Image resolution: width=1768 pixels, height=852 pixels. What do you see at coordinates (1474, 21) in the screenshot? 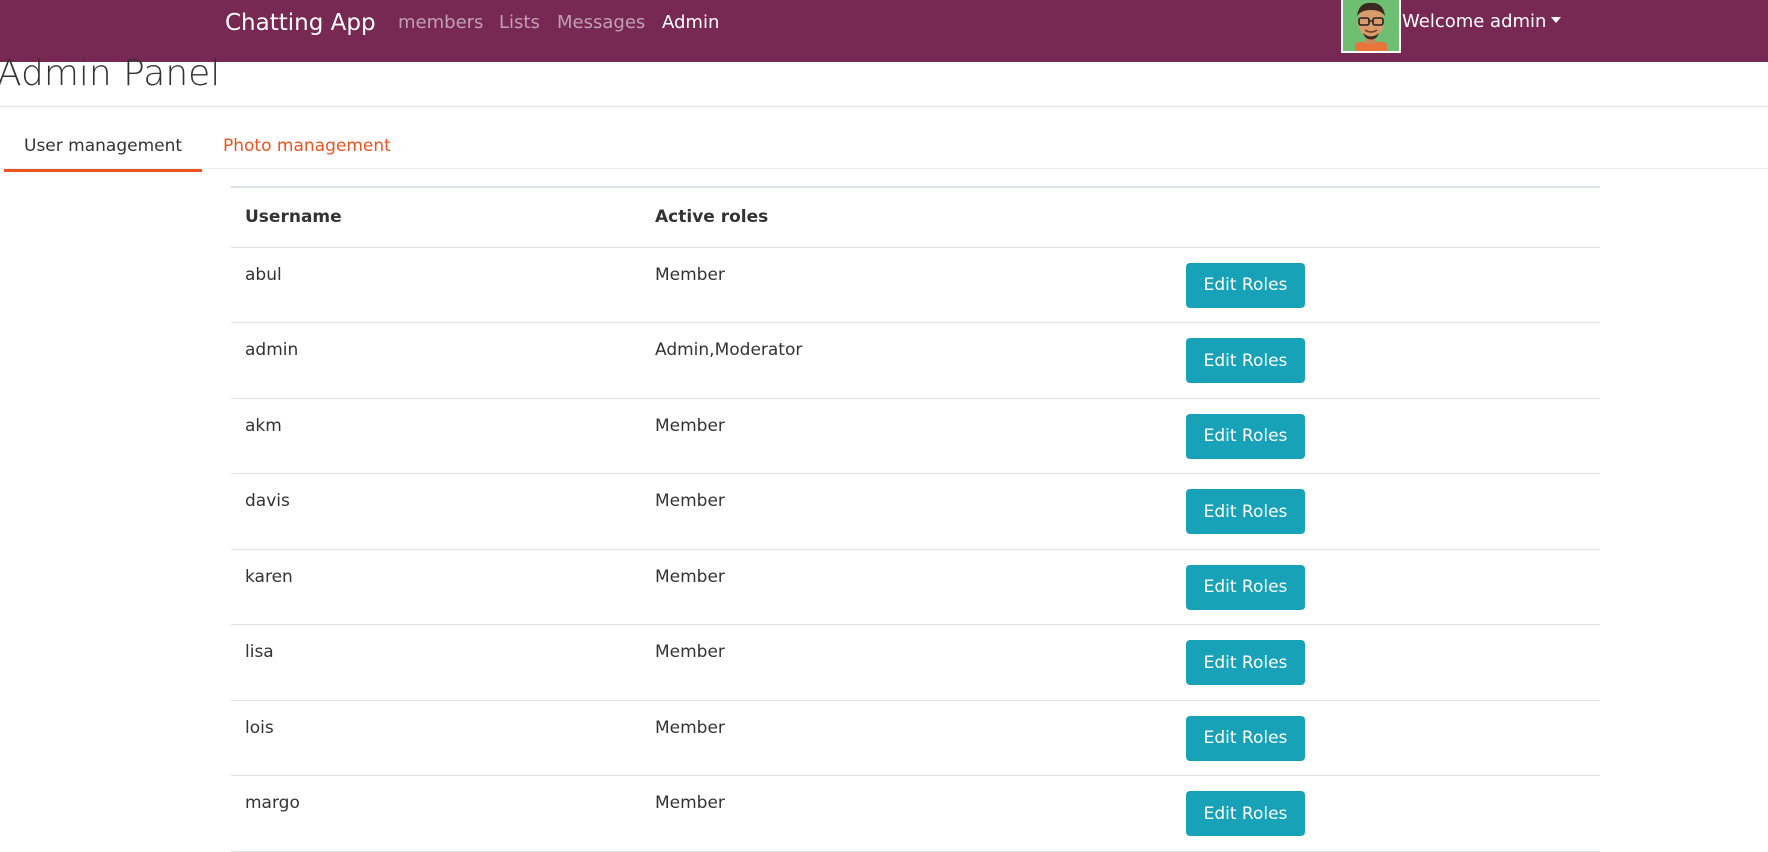
I see `welcome-text: Welcome admin` at bounding box center [1474, 21].